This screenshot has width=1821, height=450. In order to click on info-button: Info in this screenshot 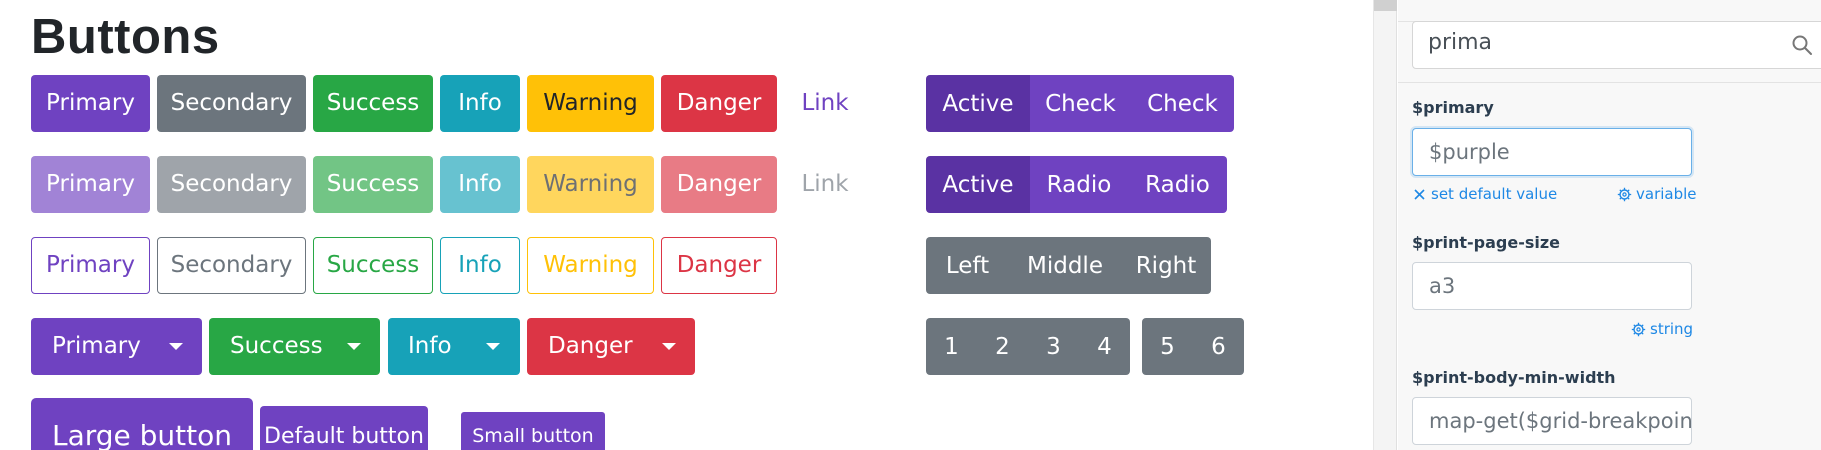, I will do `click(480, 103)`.